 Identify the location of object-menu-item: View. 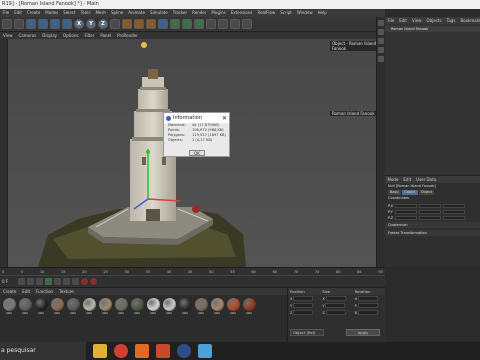
(416, 20).